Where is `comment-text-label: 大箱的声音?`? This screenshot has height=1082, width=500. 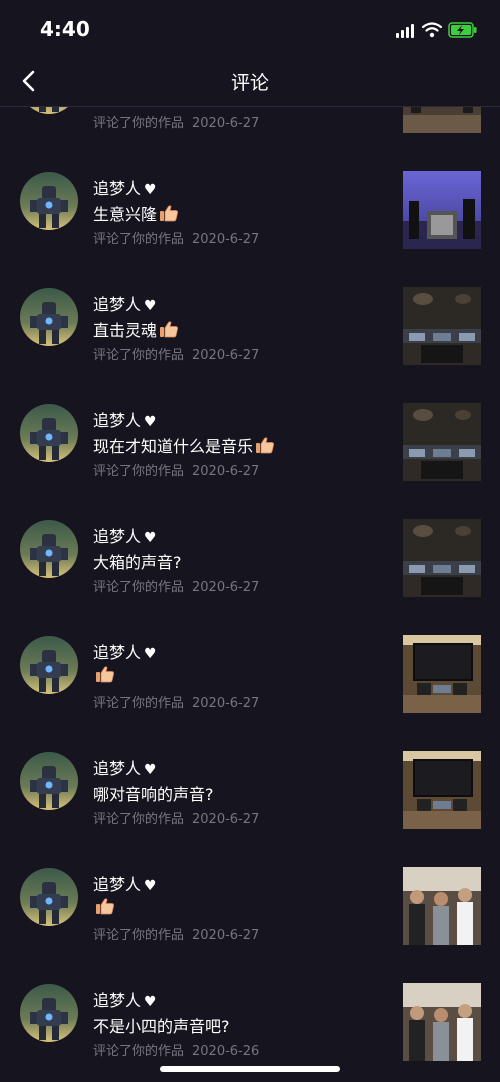 comment-text-label: 大箱的声音? is located at coordinates (137, 562).